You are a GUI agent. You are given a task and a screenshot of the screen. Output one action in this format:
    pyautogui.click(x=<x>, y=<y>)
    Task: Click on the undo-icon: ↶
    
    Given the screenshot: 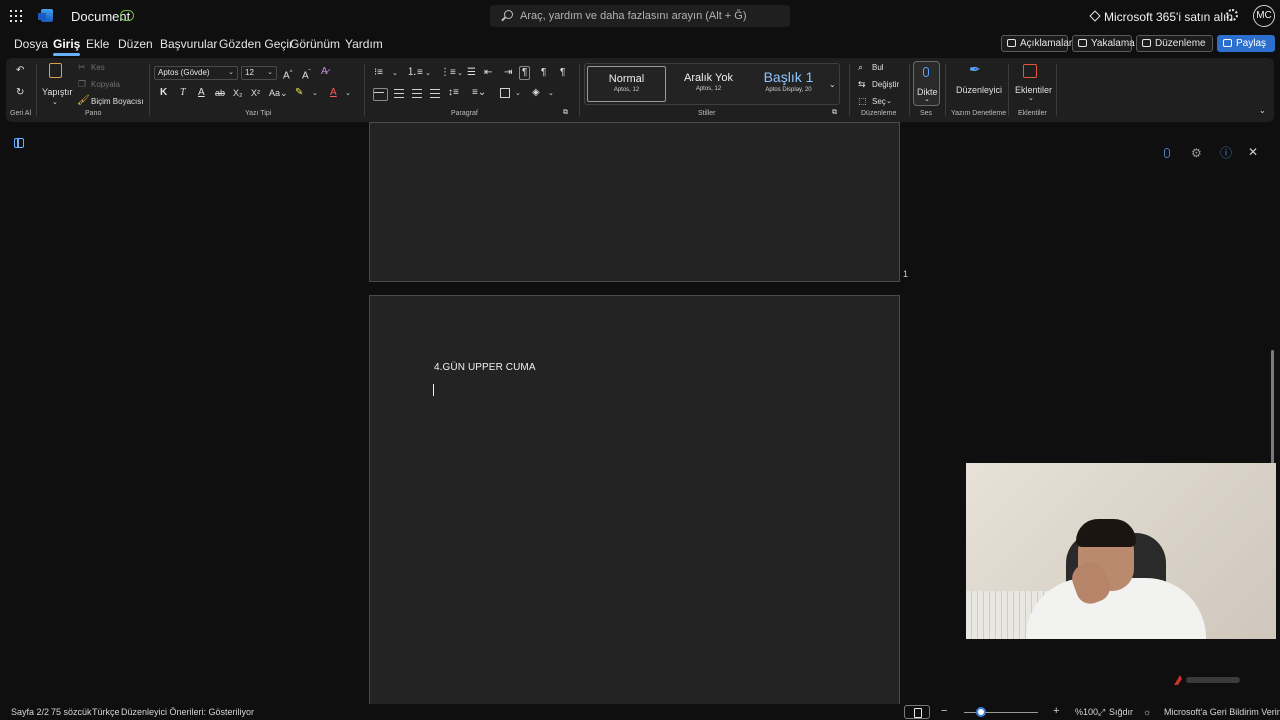 What is the action you would take?
    pyautogui.click(x=20, y=71)
    